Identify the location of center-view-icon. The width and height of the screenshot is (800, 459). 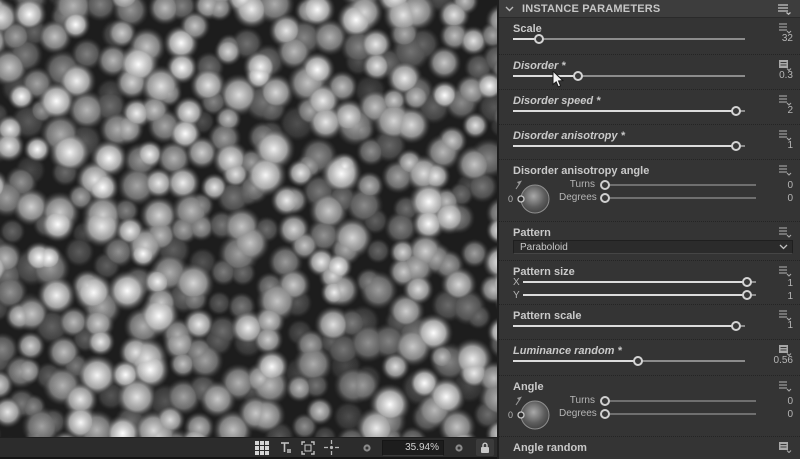
(331, 448).